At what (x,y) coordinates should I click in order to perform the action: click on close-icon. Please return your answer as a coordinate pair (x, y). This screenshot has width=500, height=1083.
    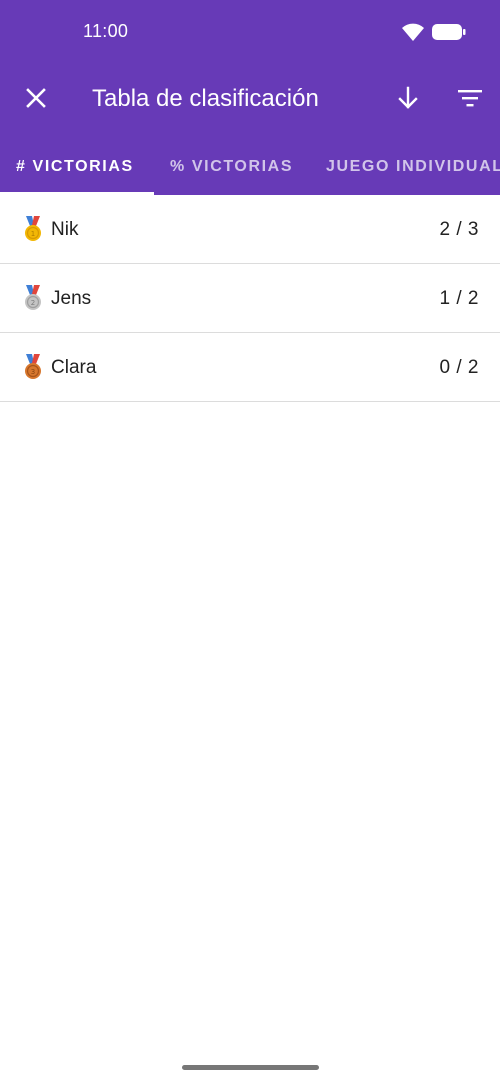
    Looking at the image, I should click on (36, 100).